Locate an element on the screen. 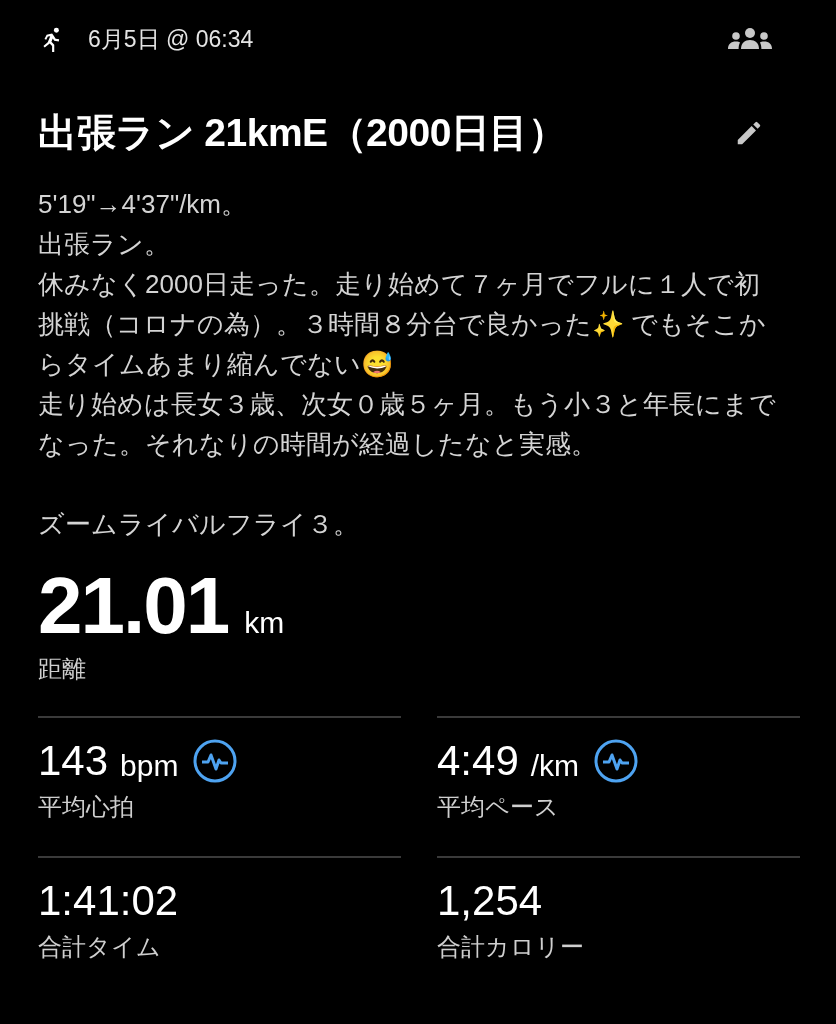 This screenshot has height=1024, width=836. distance-value: 21.01 is located at coordinates (133, 606).